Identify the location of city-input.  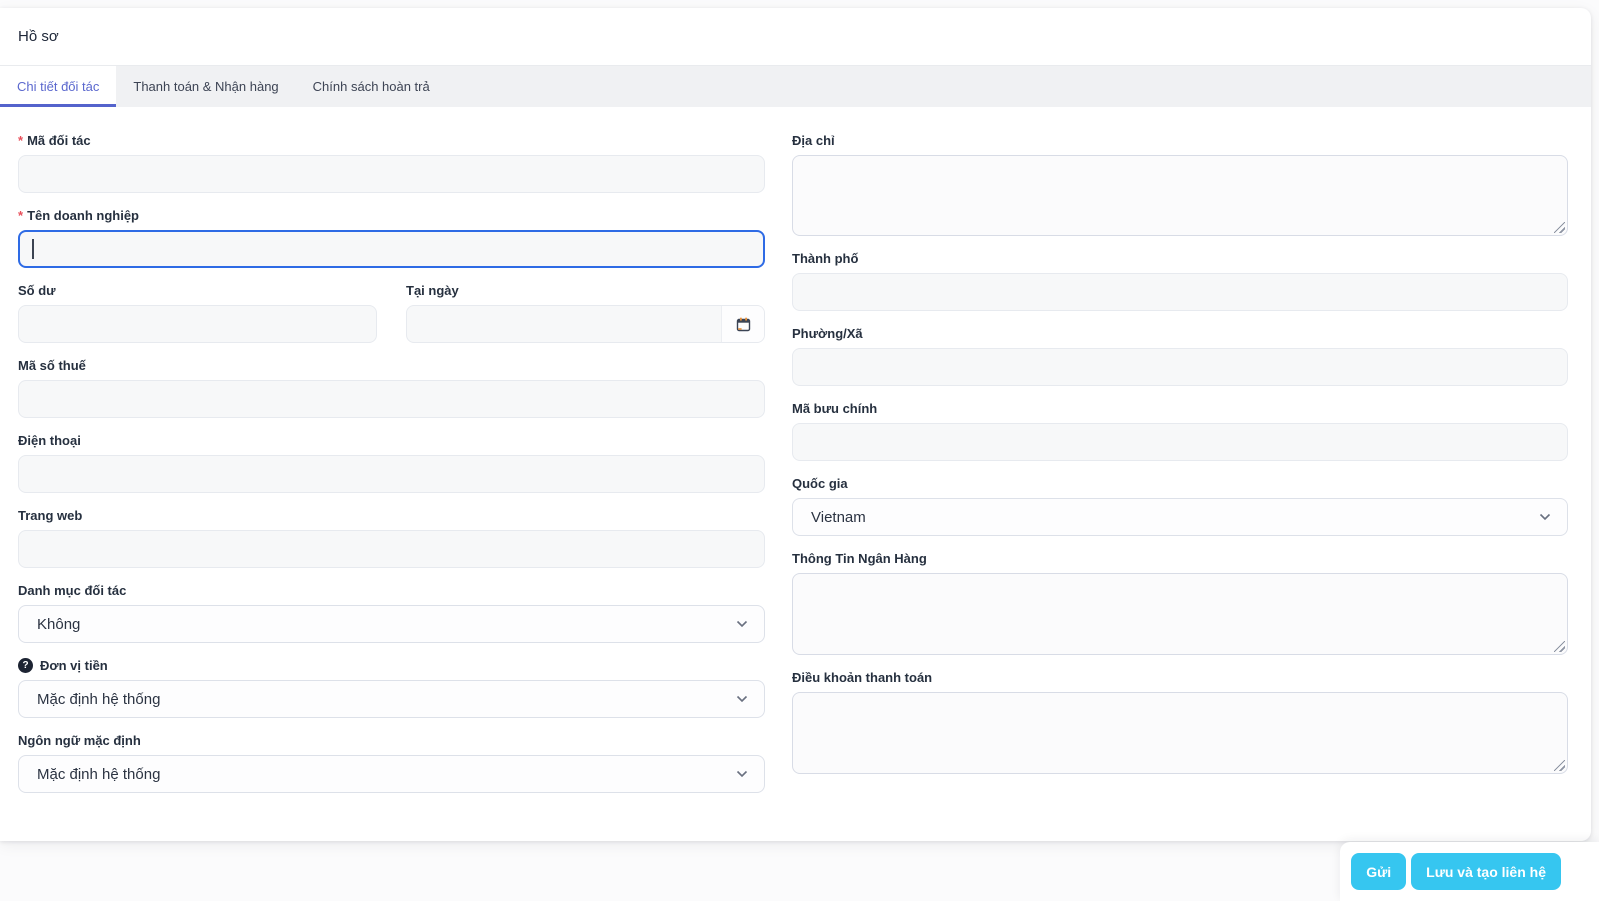
(1180, 292).